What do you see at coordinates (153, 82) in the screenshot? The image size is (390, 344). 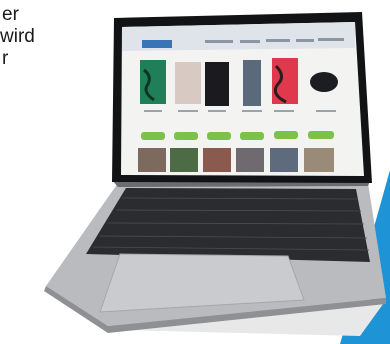 I see `product-image-green-patterned-shirt` at bounding box center [153, 82].